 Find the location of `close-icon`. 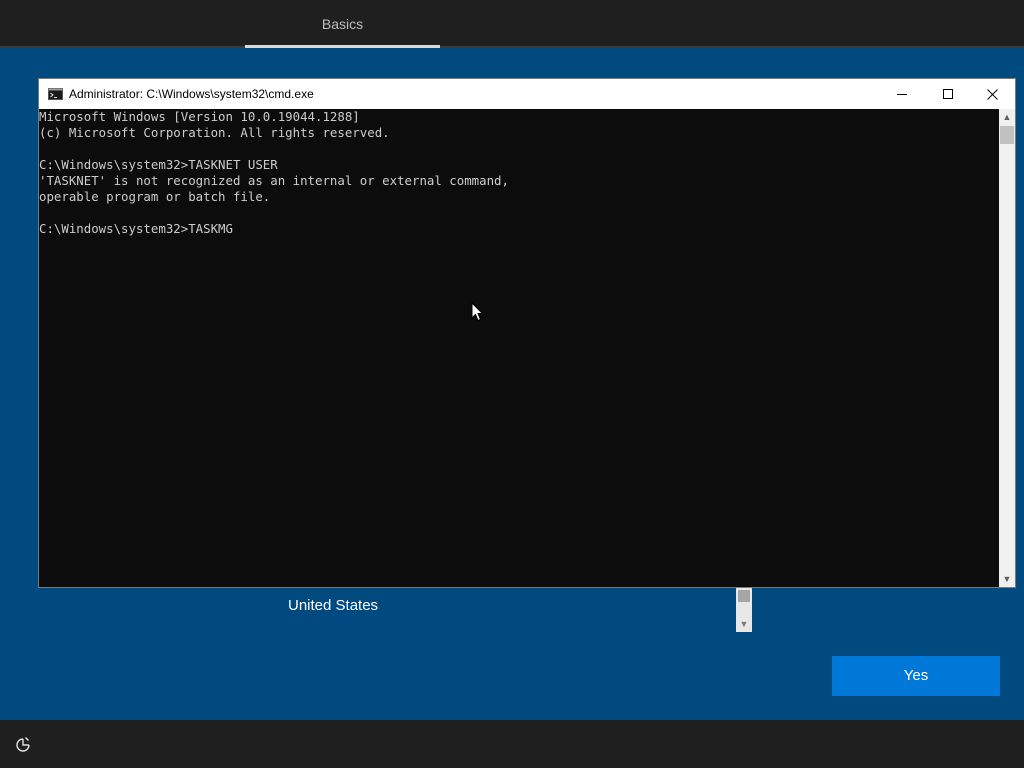

close-icon is located at coordinates (992, 94).